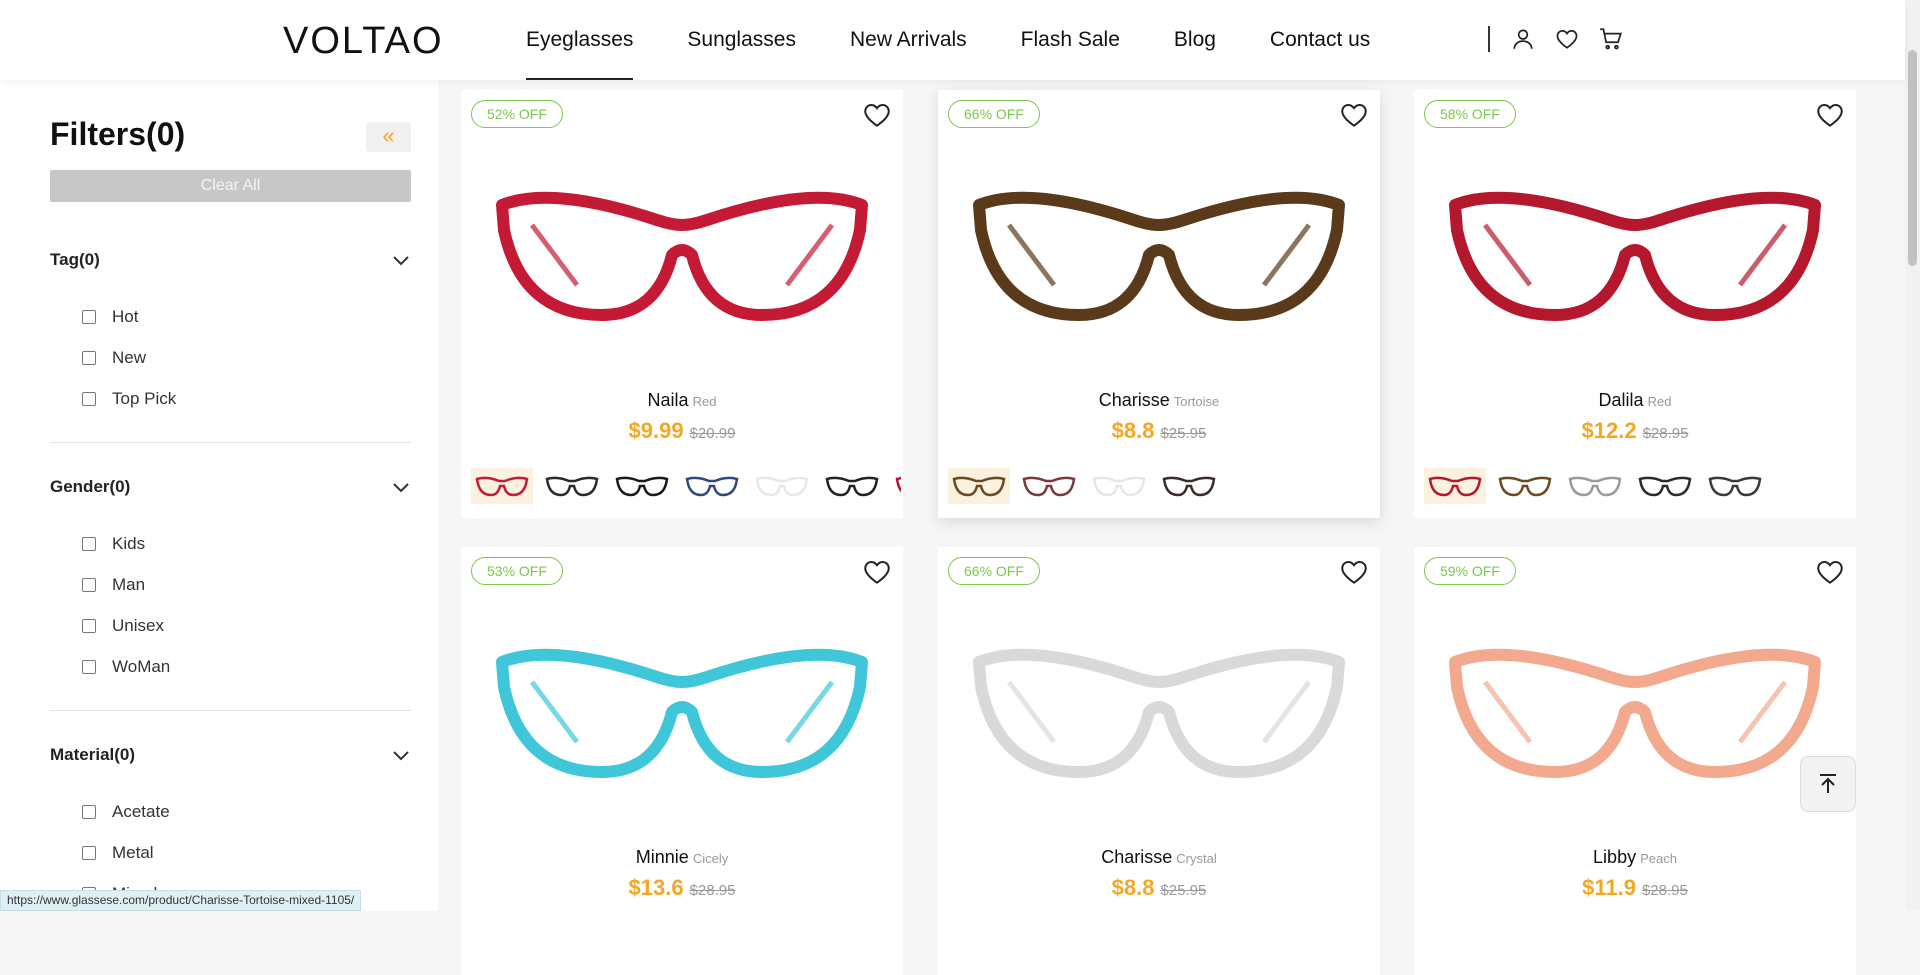  What do you see at coordinates (656, 430) in the screenshot?
I see `sale-price: $9.99` at bounding box center [656, 430].